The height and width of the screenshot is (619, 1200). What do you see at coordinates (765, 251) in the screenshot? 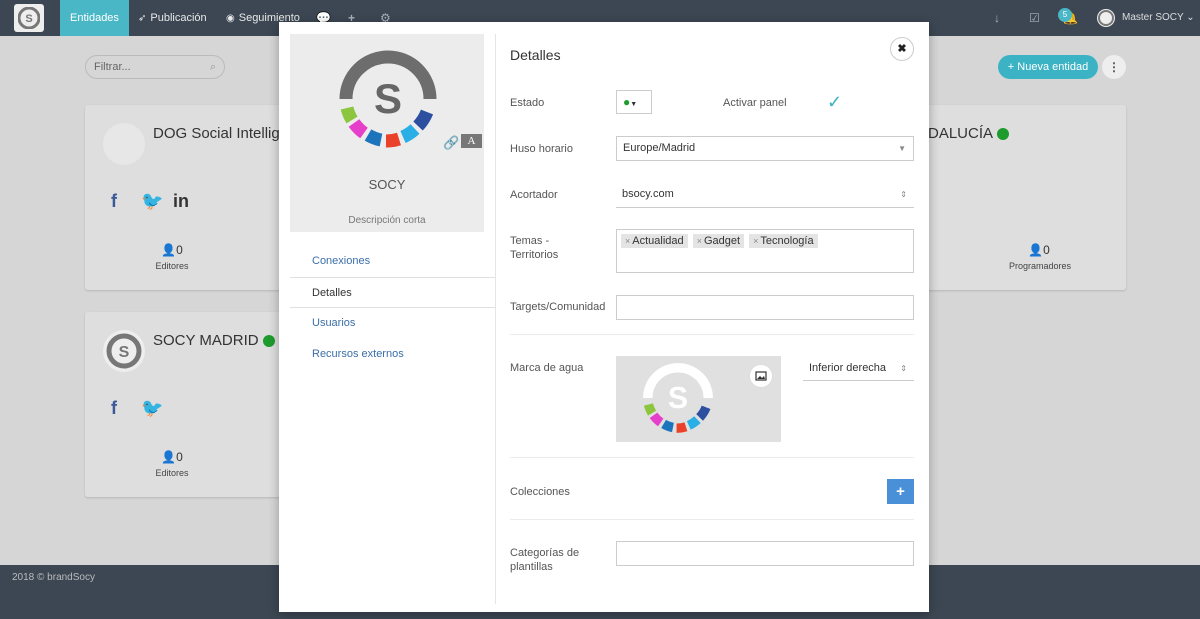
I see `topics-tag-input: × Actualidad × Gadget × Tecnología` at bounding box center [765, 251].